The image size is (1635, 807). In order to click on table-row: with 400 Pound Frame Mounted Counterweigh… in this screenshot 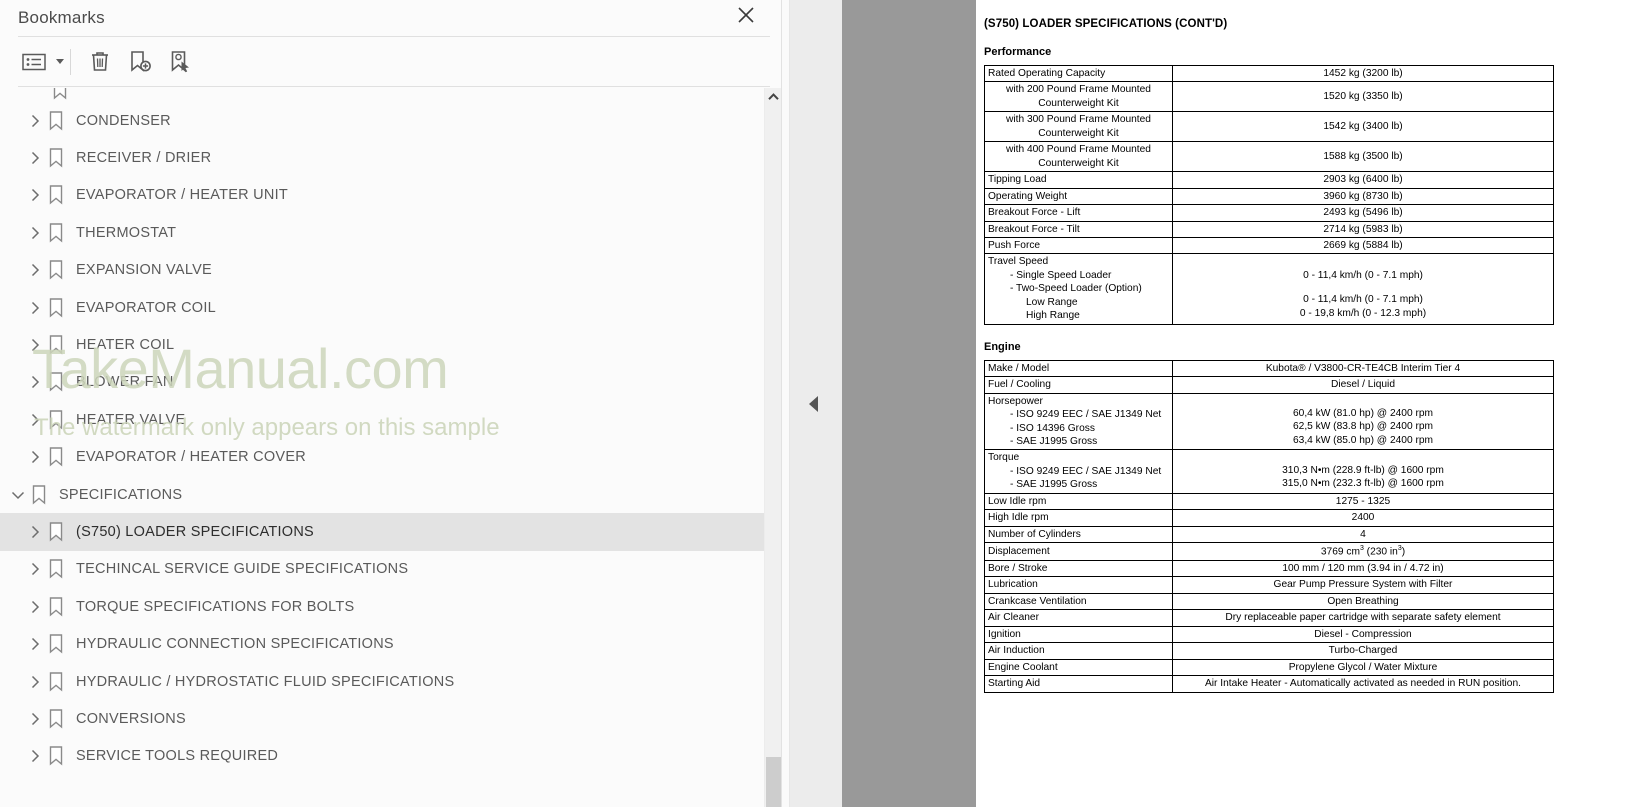, I will do `click(1269, 157)`.